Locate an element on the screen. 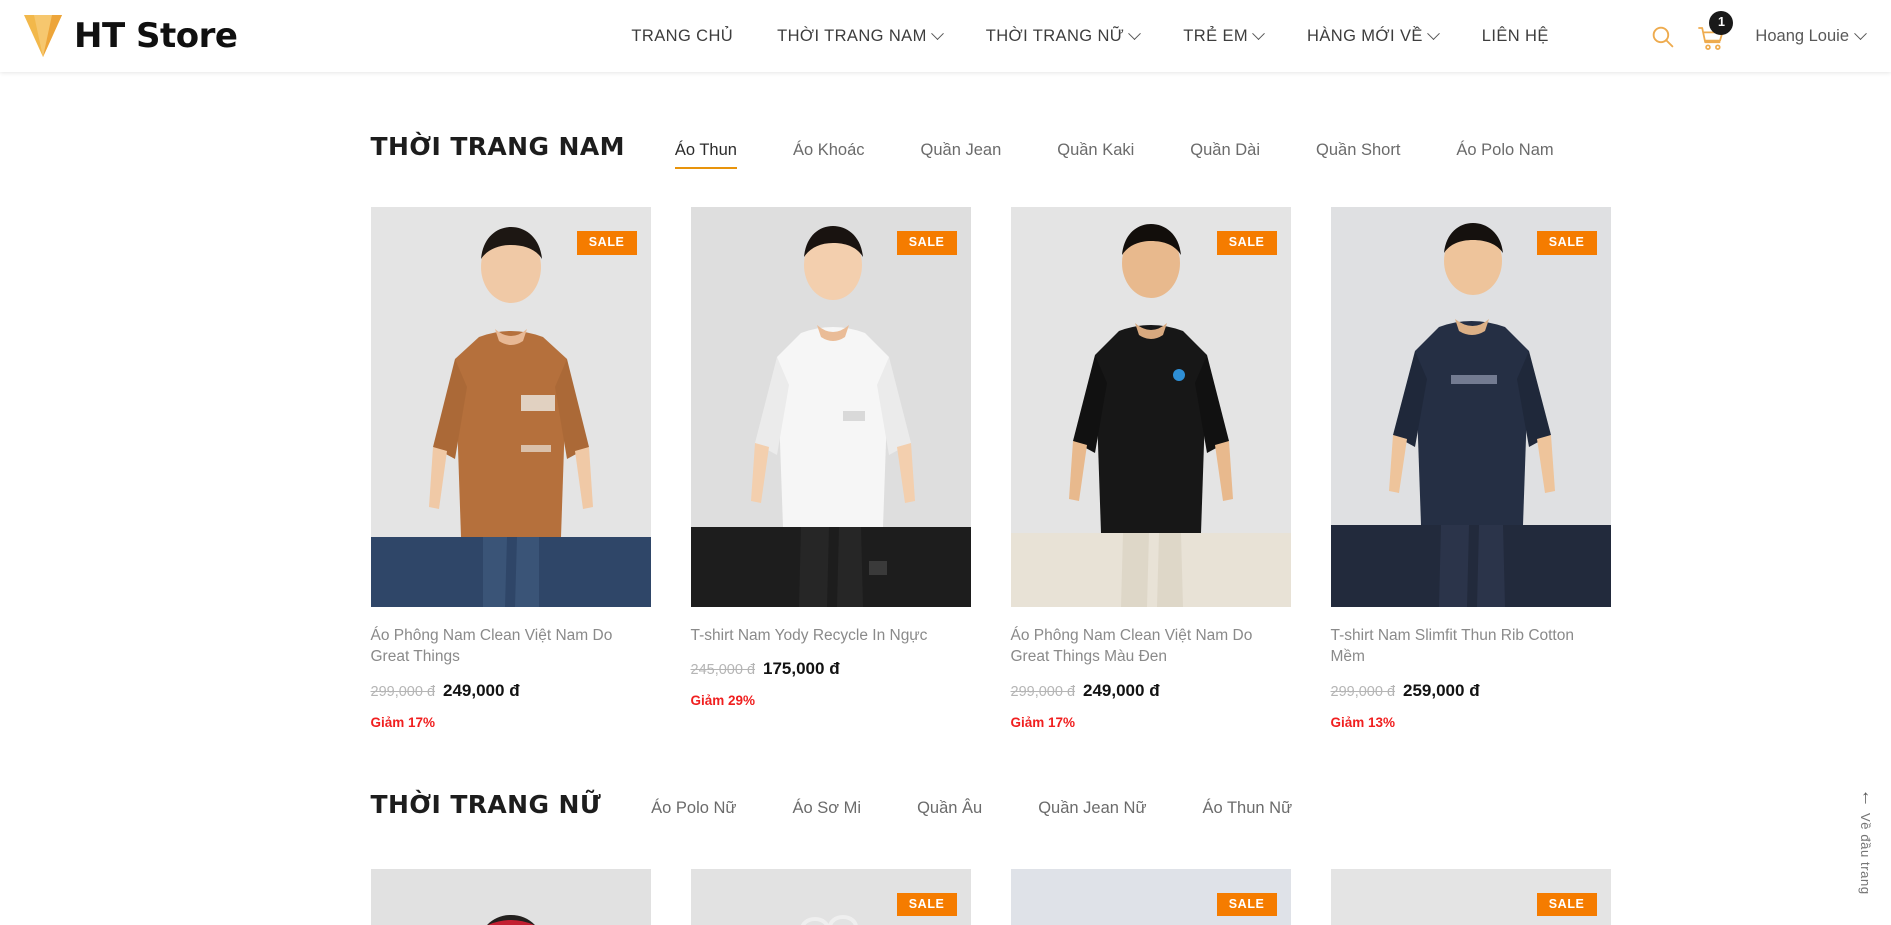 Image resolution: width=1891 pixels, height=925 pixels. nav-item-trang-chu: TRANG CHỦ is located at coordinates (682, 36).